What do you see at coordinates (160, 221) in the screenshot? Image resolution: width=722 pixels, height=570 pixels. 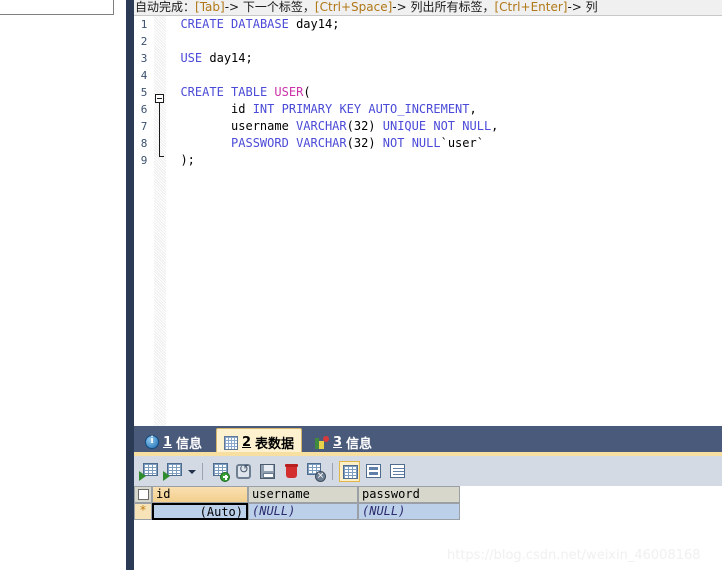 I see `code-folding-column` at bounding box center [160, 221].